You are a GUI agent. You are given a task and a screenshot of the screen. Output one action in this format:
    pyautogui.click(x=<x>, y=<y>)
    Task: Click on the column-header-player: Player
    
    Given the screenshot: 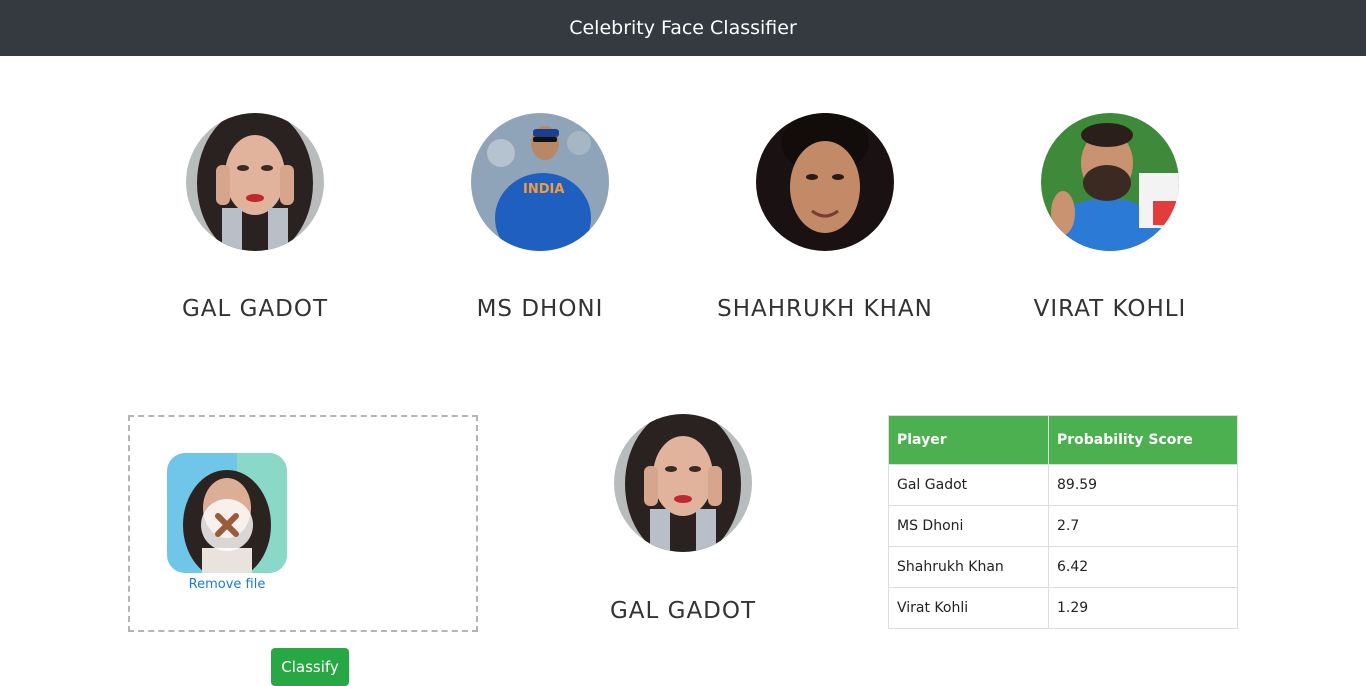 What is the action you would take?
    pyautogui.click(x=968, y=440)
    